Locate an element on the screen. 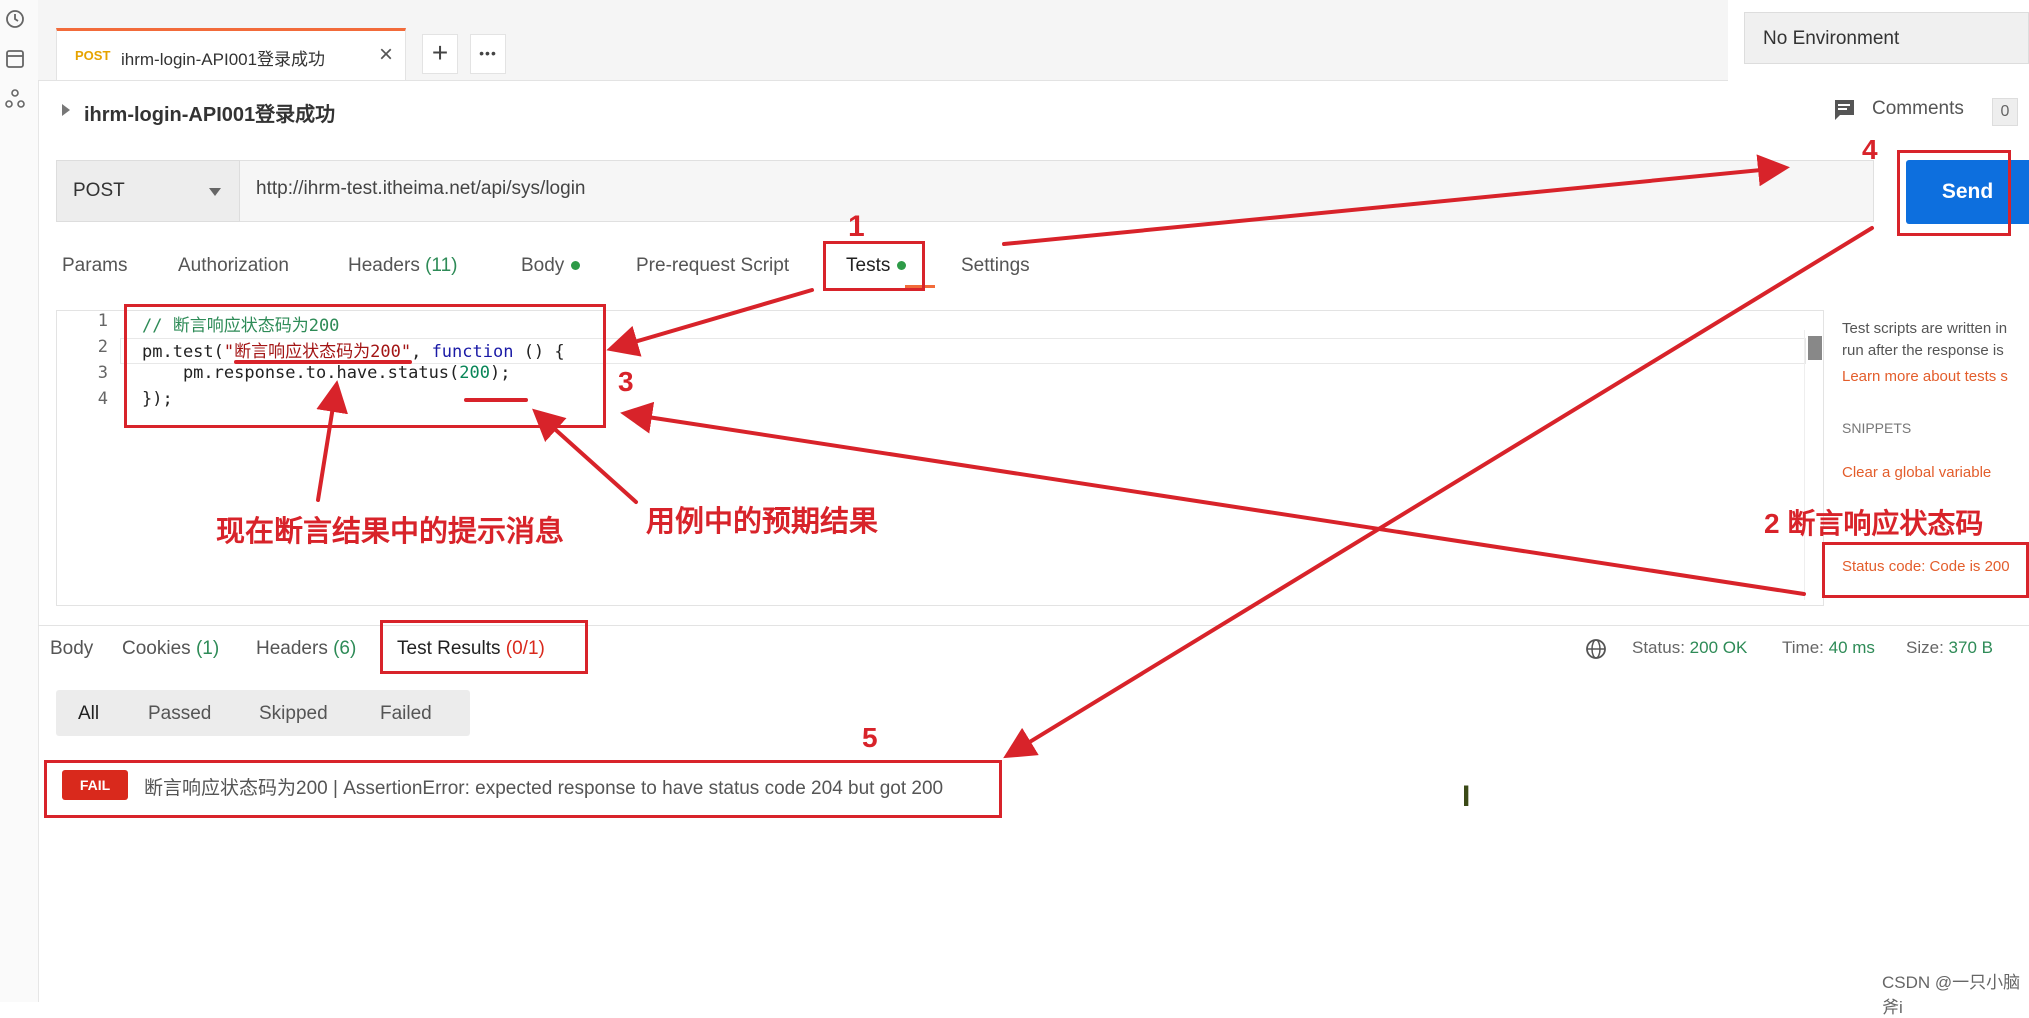 The height and width of the screenshot is (1018, 2029). annotation-step-1: 1 is located at coordinates (856, 226).